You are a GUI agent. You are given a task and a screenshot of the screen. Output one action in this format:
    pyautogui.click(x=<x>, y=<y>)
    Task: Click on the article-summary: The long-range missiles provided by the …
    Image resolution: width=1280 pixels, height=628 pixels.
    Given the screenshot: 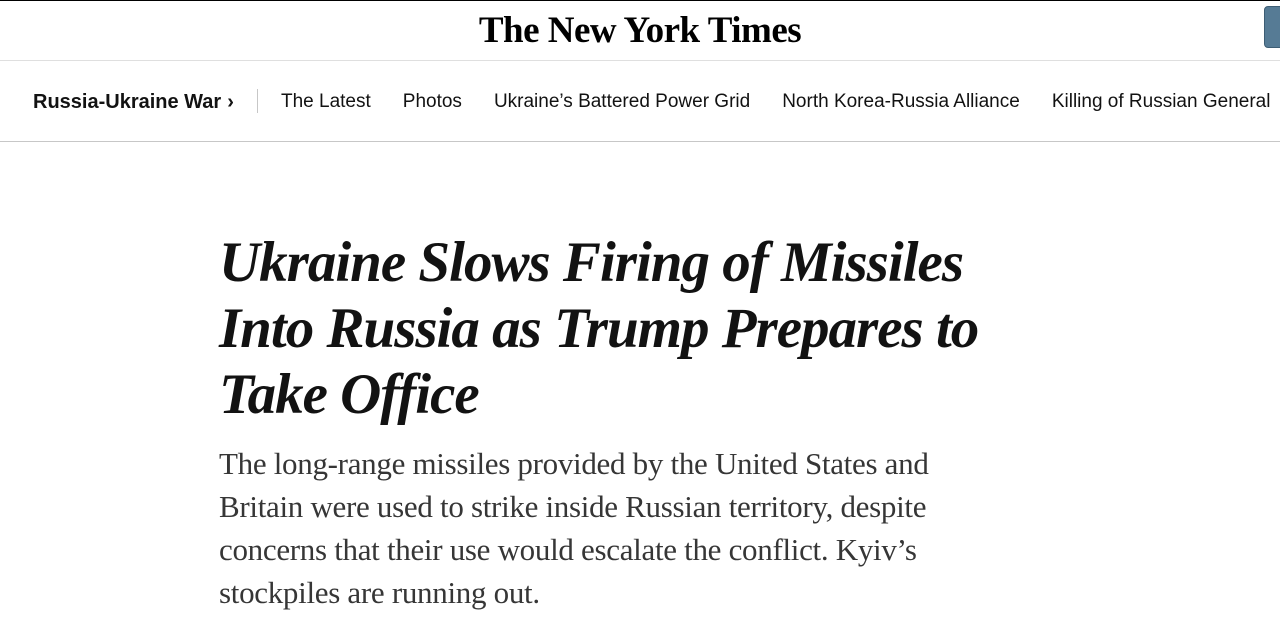 What is the action you would take?
    pyautogui.click(x=574, y=528)
    